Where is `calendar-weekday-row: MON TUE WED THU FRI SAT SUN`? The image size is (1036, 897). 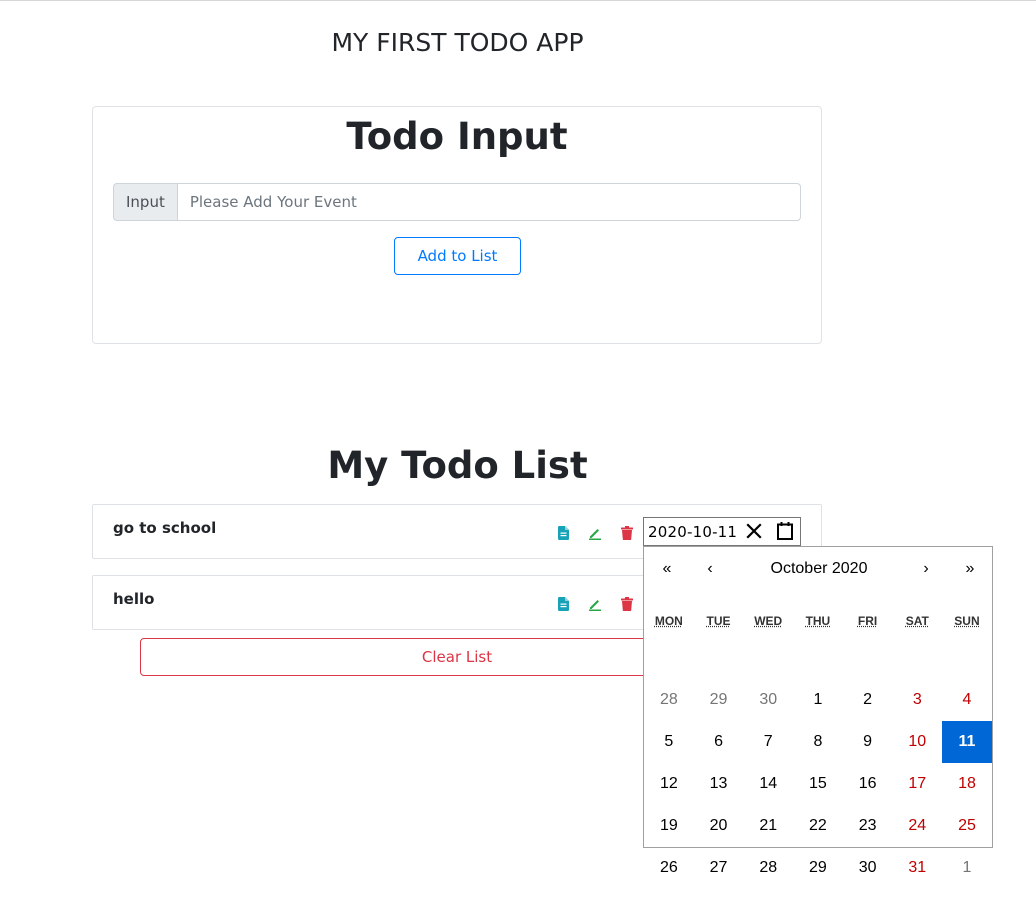 calendar-weekday-row: MON TUE WED THU FRI SAT SUN is located at coordinates (819, 621).